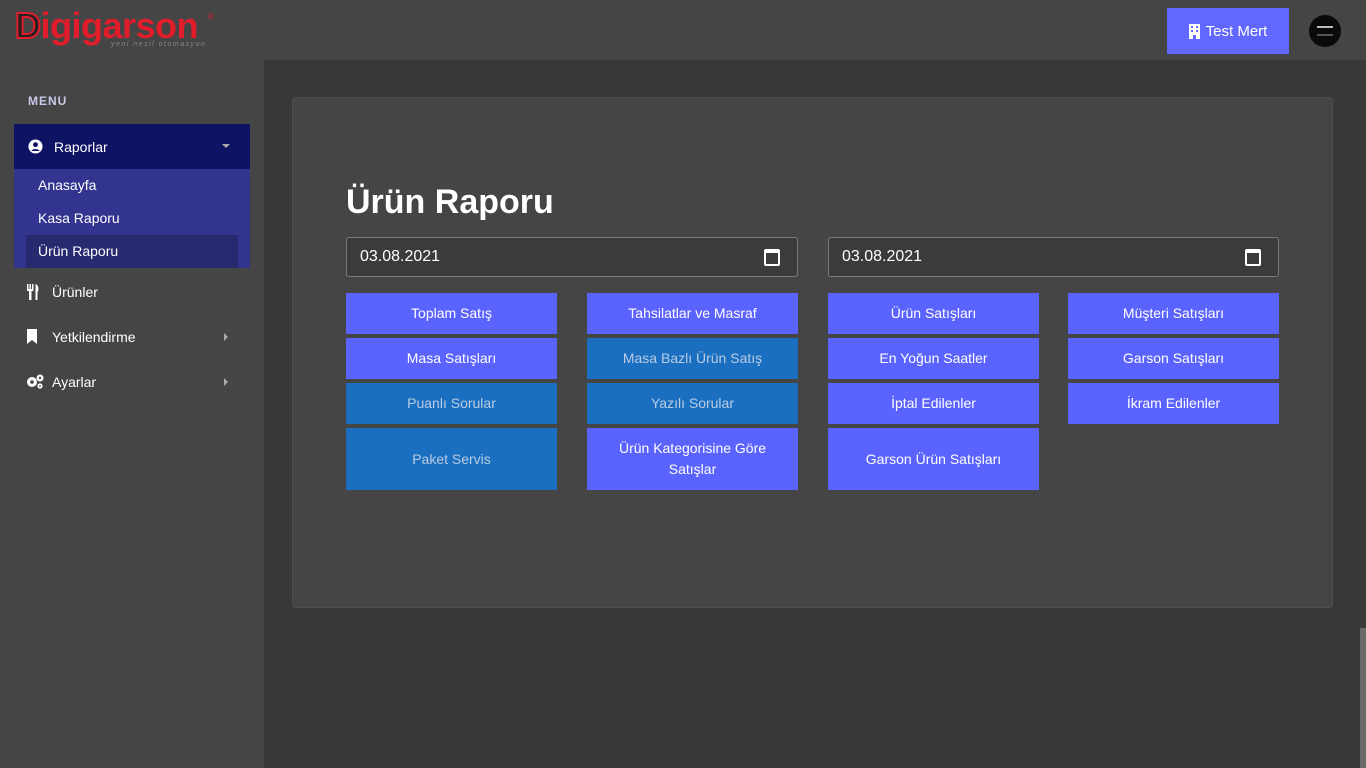 The image size is (1366, 768). I want to click on user-menu-button: Test Mert, so click(1228, 31).